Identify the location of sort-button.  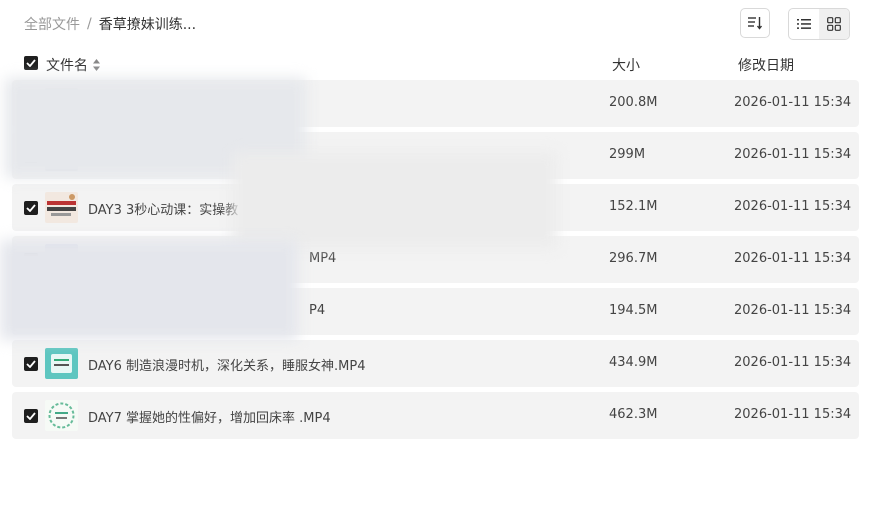
(755, 23).